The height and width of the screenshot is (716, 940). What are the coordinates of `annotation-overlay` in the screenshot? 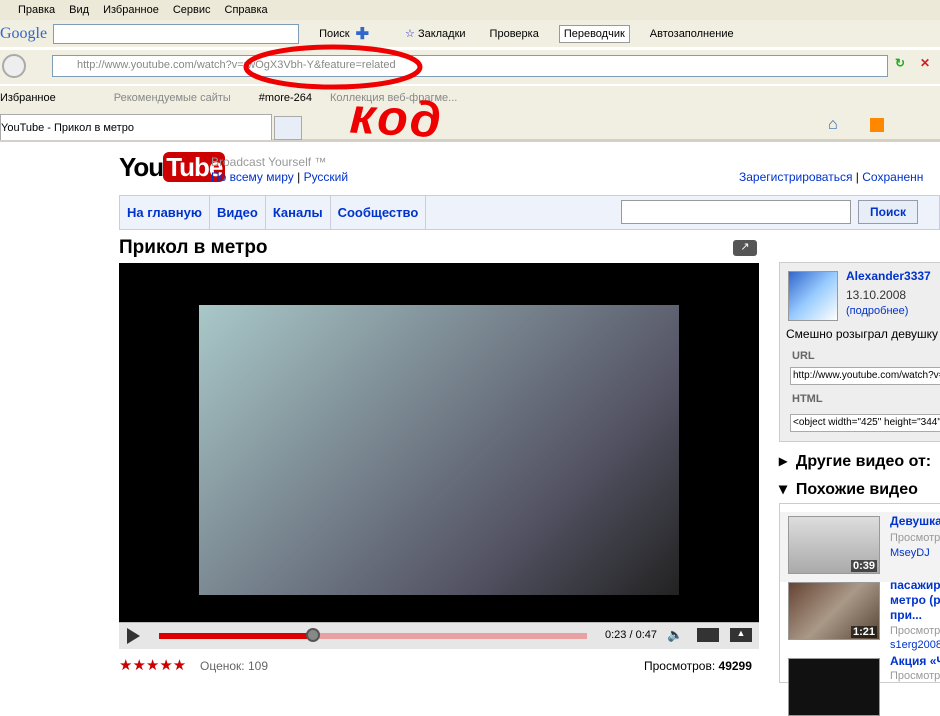 It's located at (333, 67).